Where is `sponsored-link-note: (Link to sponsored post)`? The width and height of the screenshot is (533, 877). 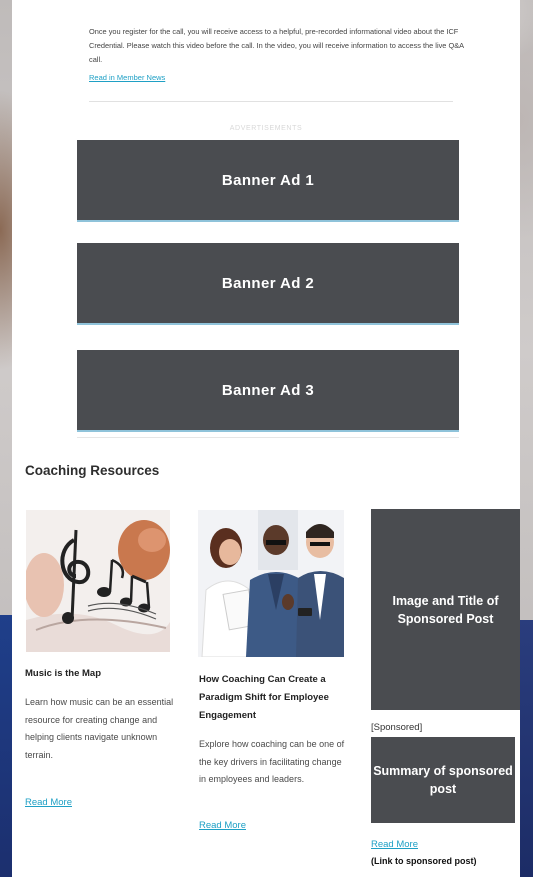
sponsored-link-note: (Link to sponsored post) is located at coordinates (424, 861).